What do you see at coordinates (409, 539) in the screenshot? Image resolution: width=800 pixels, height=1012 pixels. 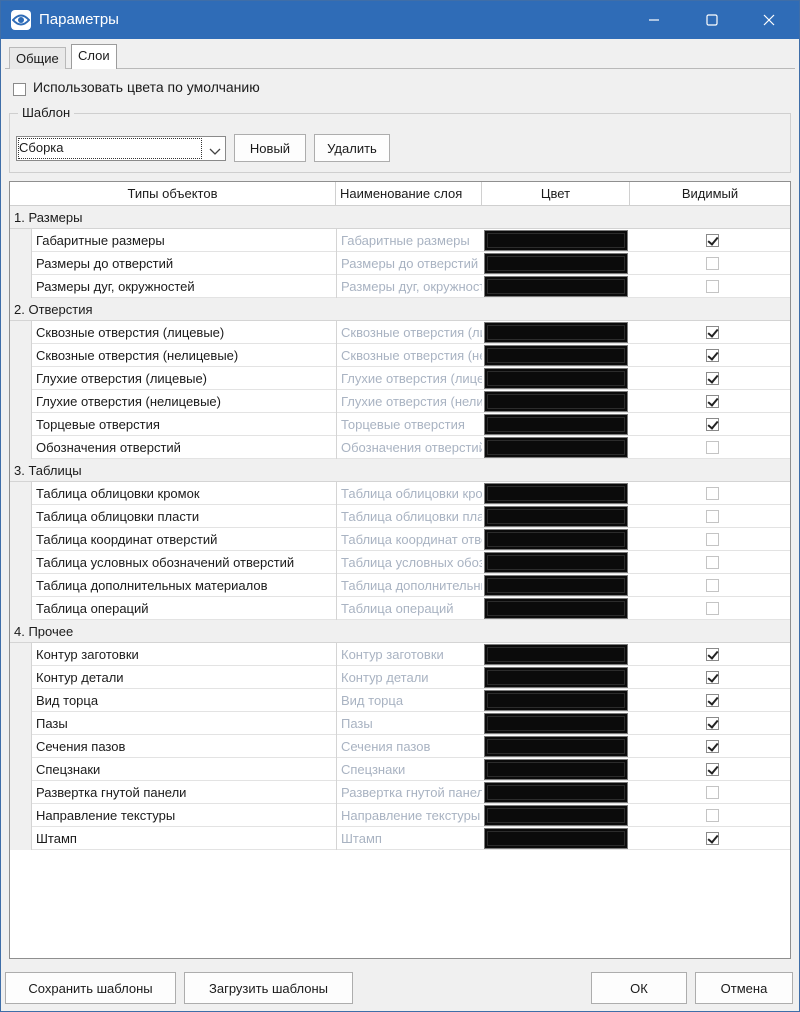 I see `layer-name-cell: Таблица координат отверстий` at bounding box center [409, 539].